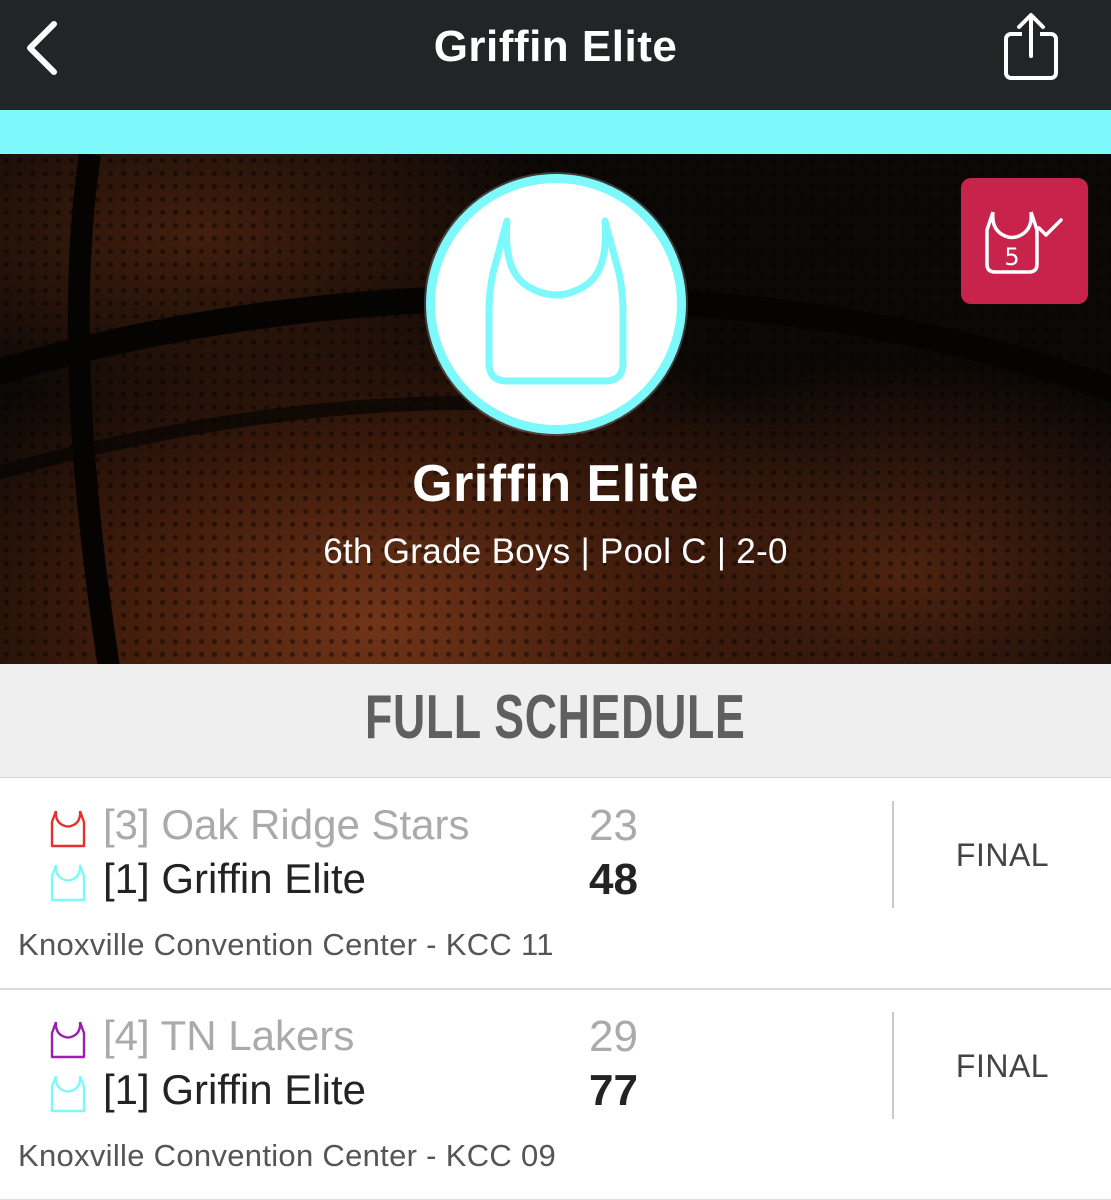 Image resolution: width=1111 pixels, height=1200 pixels. What do you see at coordinates (555, 717) in the screenshot?
I see `schedule-title: FULL SCHEDULE` at bounding box center [555, 717].